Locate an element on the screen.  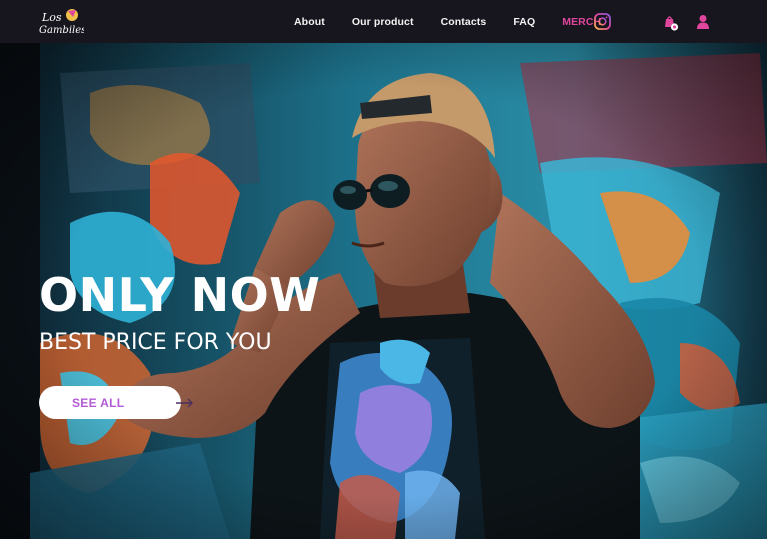
nav-link-faq: FAQ is located at coordinates (524, 22).